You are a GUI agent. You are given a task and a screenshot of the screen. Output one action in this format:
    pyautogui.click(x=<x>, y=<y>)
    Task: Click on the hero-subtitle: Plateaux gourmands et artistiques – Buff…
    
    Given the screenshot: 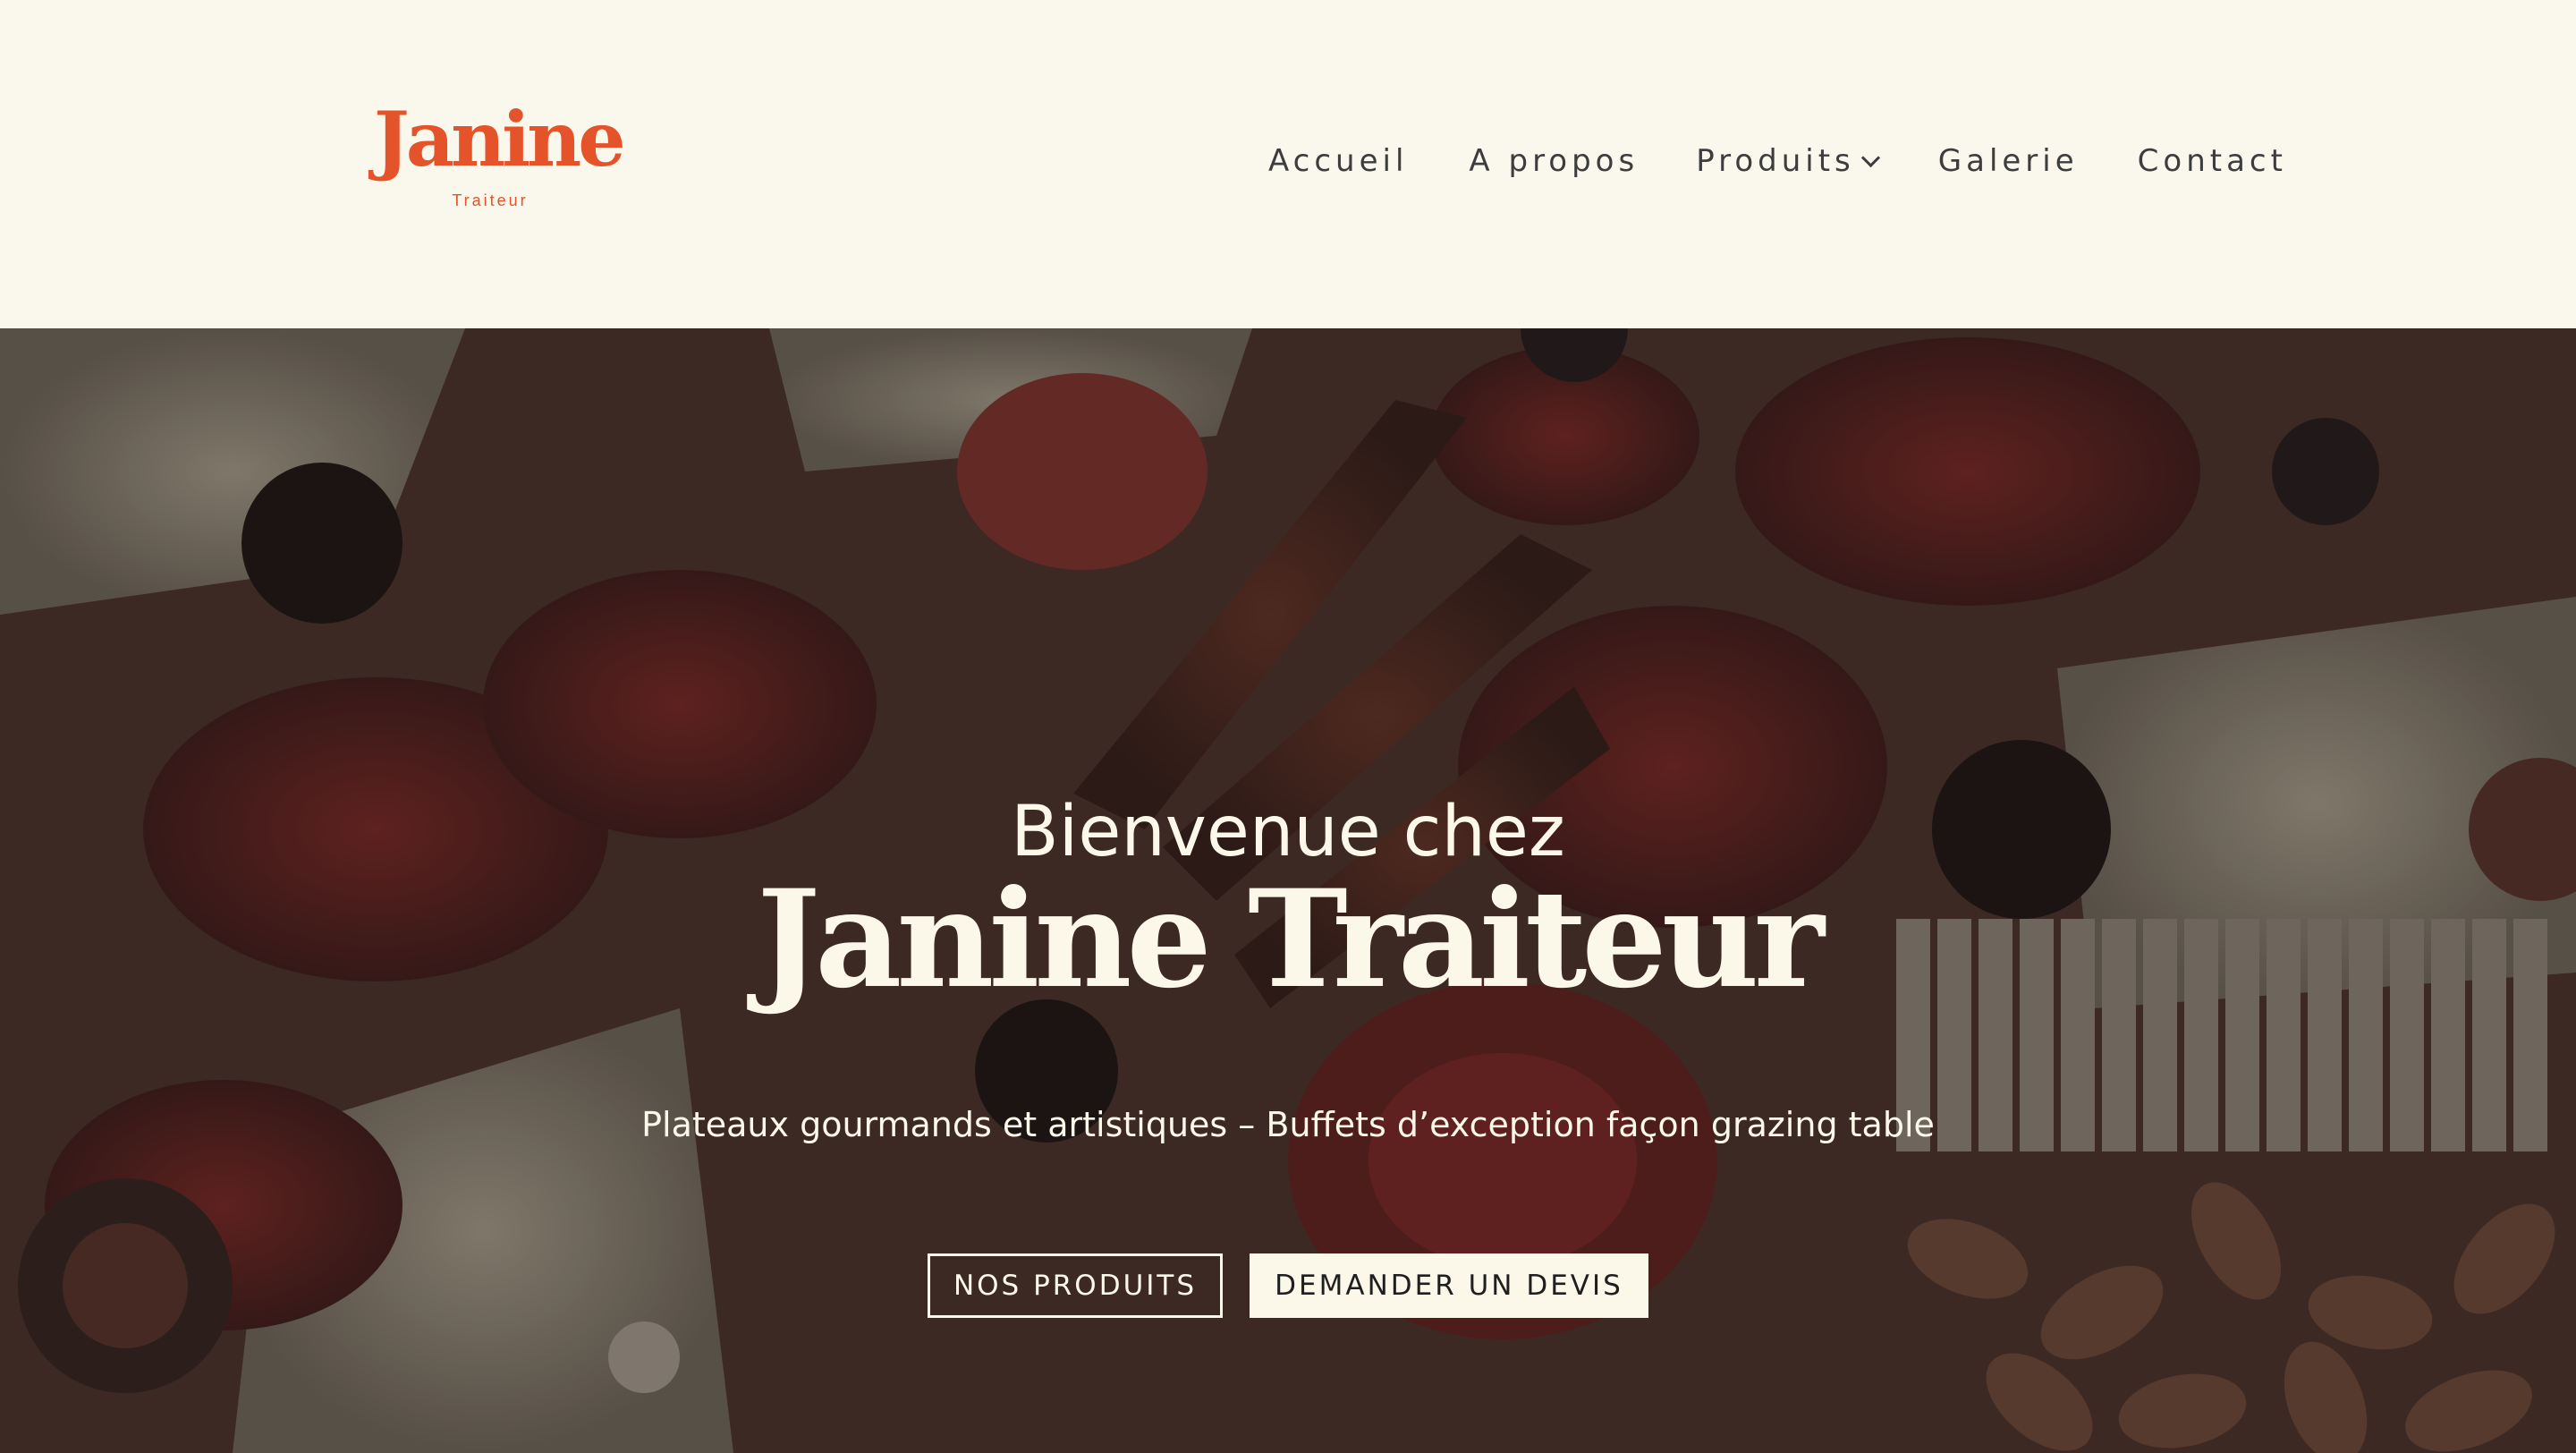 What is the action you would take?
    pyautogui.click(x=1288, y=1124)
    